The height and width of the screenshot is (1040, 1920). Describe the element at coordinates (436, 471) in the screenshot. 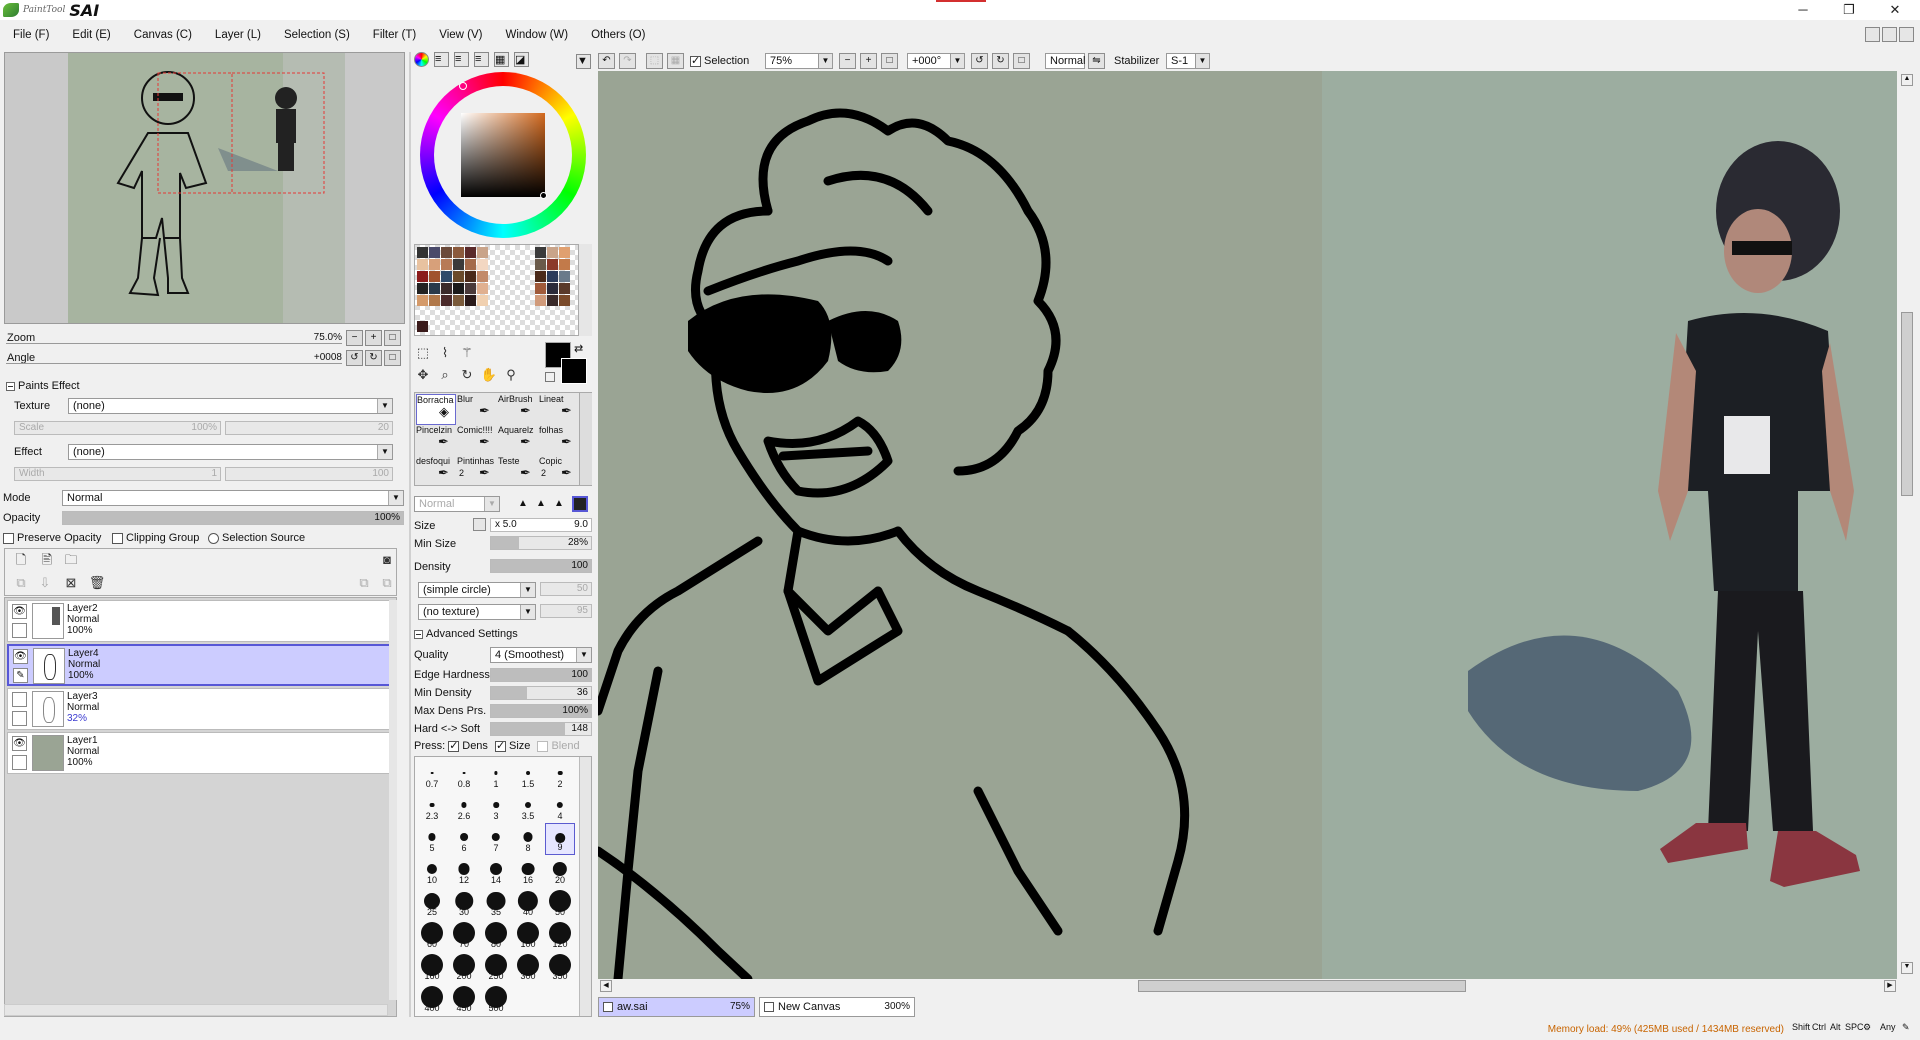

I see `tool-desfoqui: desfoqui ✒` at that location.